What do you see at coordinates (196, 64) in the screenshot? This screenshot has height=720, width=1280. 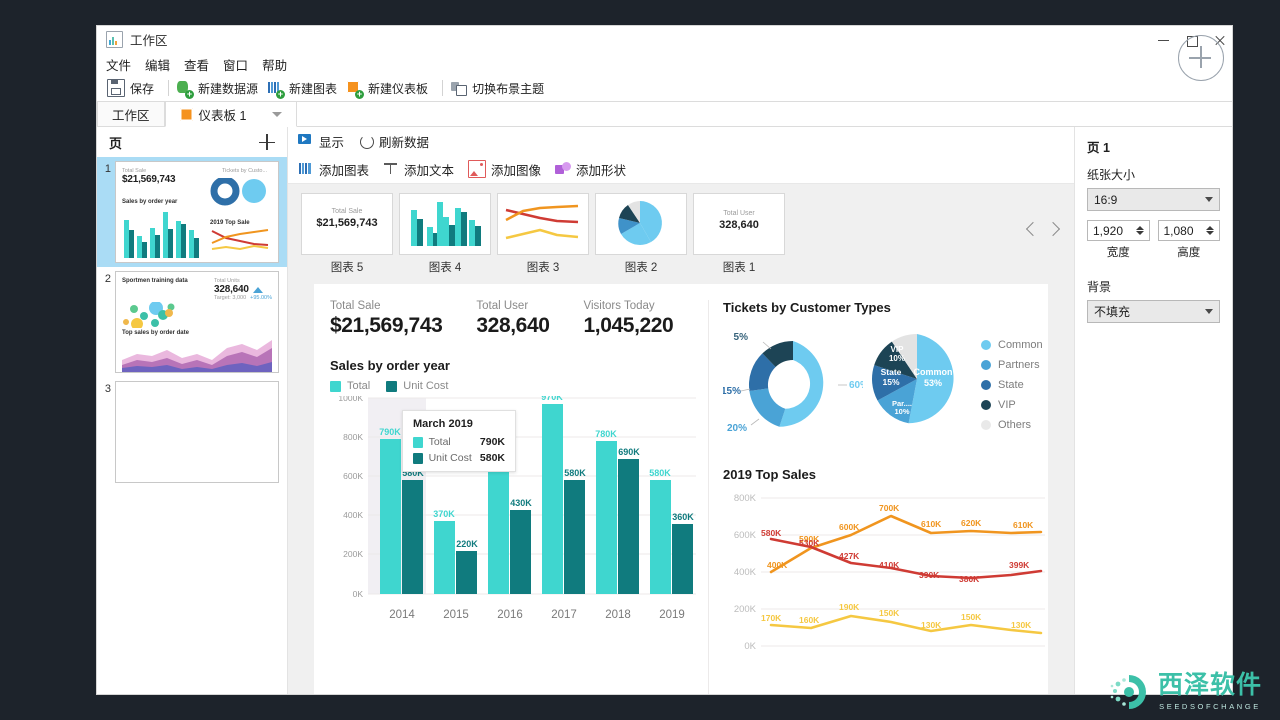 I see `menu-item-view: 查看` at bounding box center [196, 64].